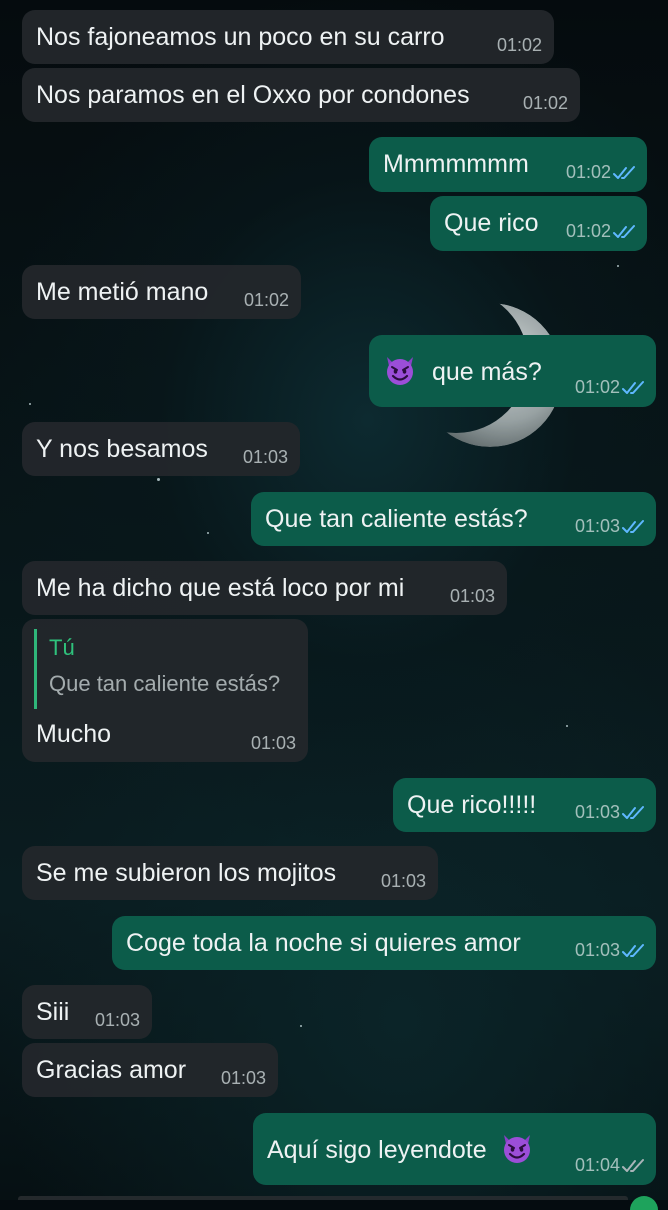 The image size is (668, 1210). I want to click on message-bubble-incoming: Me metió mano 01:02, so click(161, 292).